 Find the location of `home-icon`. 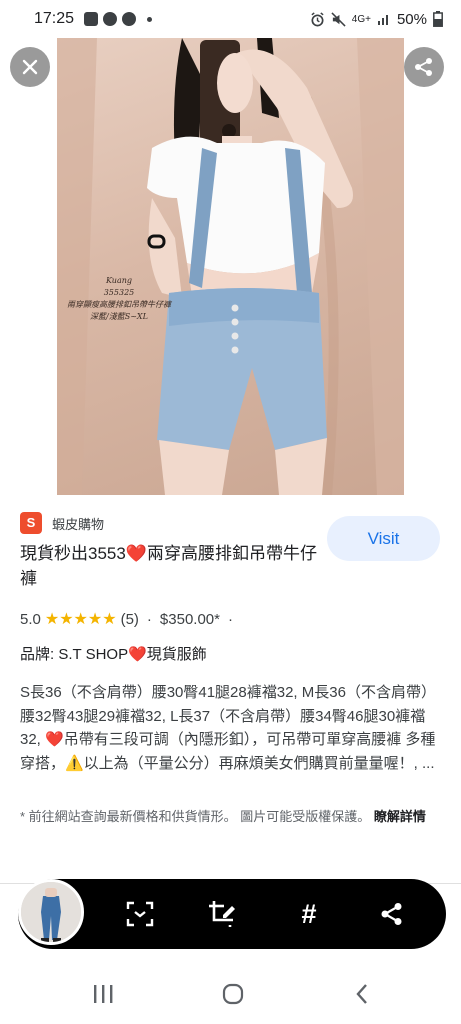

home-icon is located at coordinates (233, 994).